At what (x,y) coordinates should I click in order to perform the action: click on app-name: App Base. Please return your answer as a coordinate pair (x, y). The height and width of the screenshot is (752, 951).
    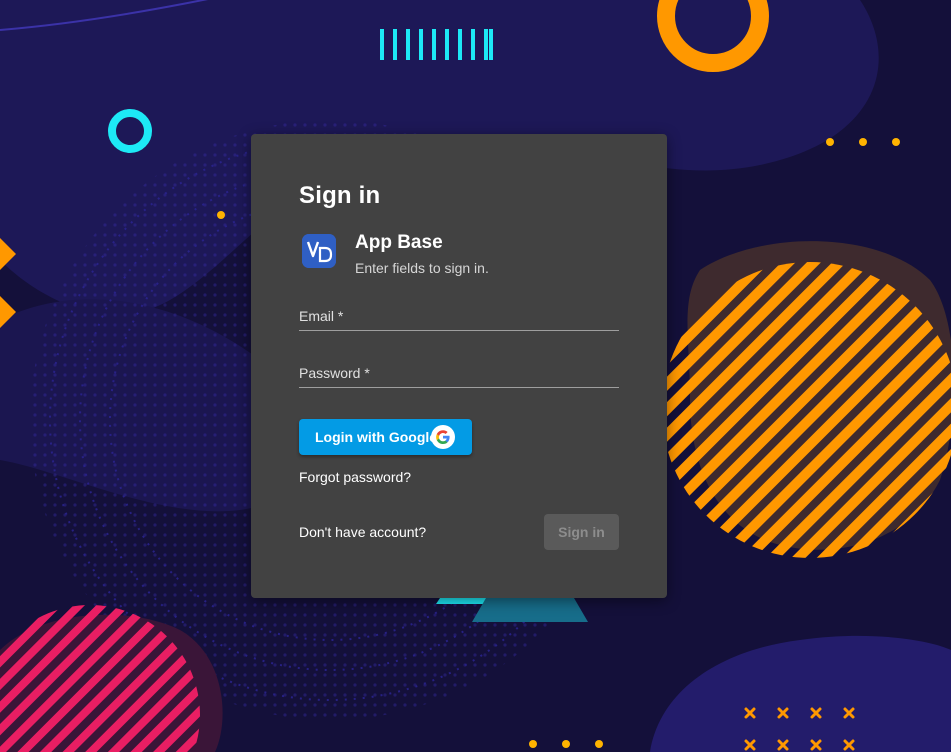
    Looking at the image, I should click on (399, 242).